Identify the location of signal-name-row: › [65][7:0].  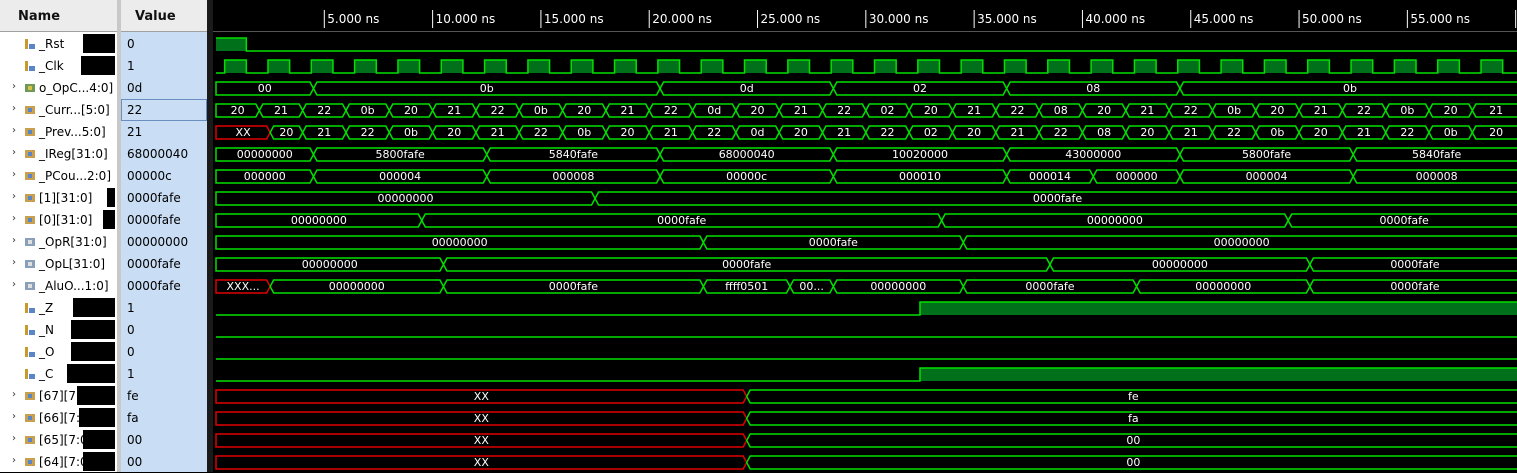
(58, 440).